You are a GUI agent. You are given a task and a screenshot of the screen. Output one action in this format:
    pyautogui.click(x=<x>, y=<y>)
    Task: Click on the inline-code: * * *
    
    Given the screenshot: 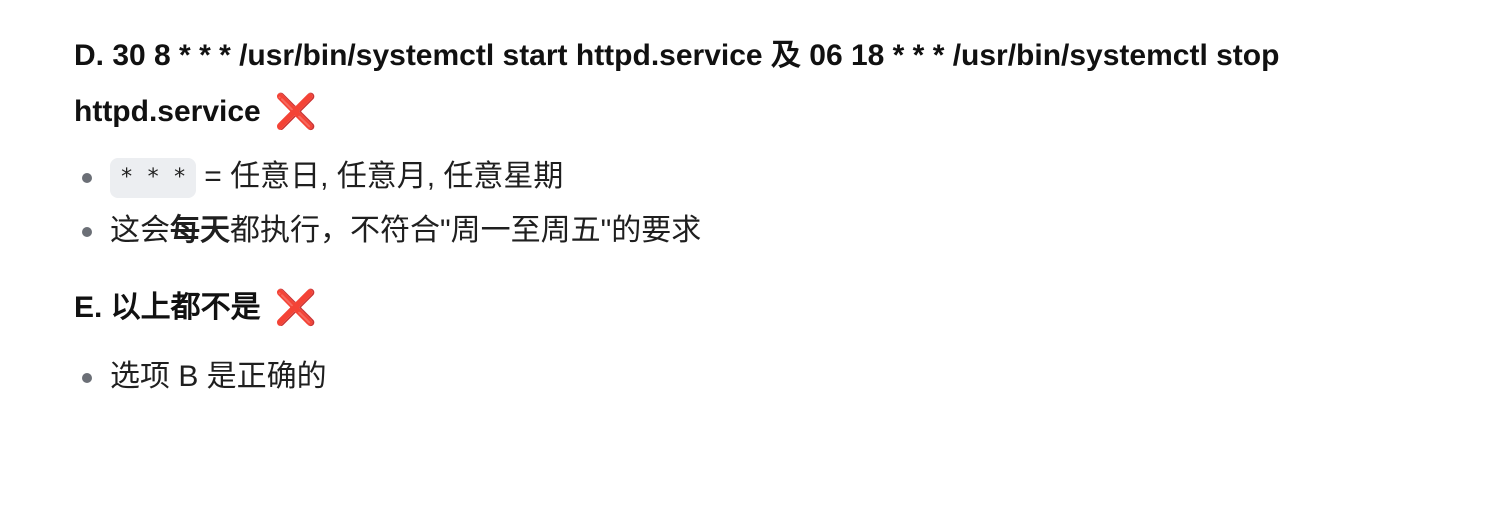 What is the action you would take?
    pyautogui.click(x=153, y=178)
    